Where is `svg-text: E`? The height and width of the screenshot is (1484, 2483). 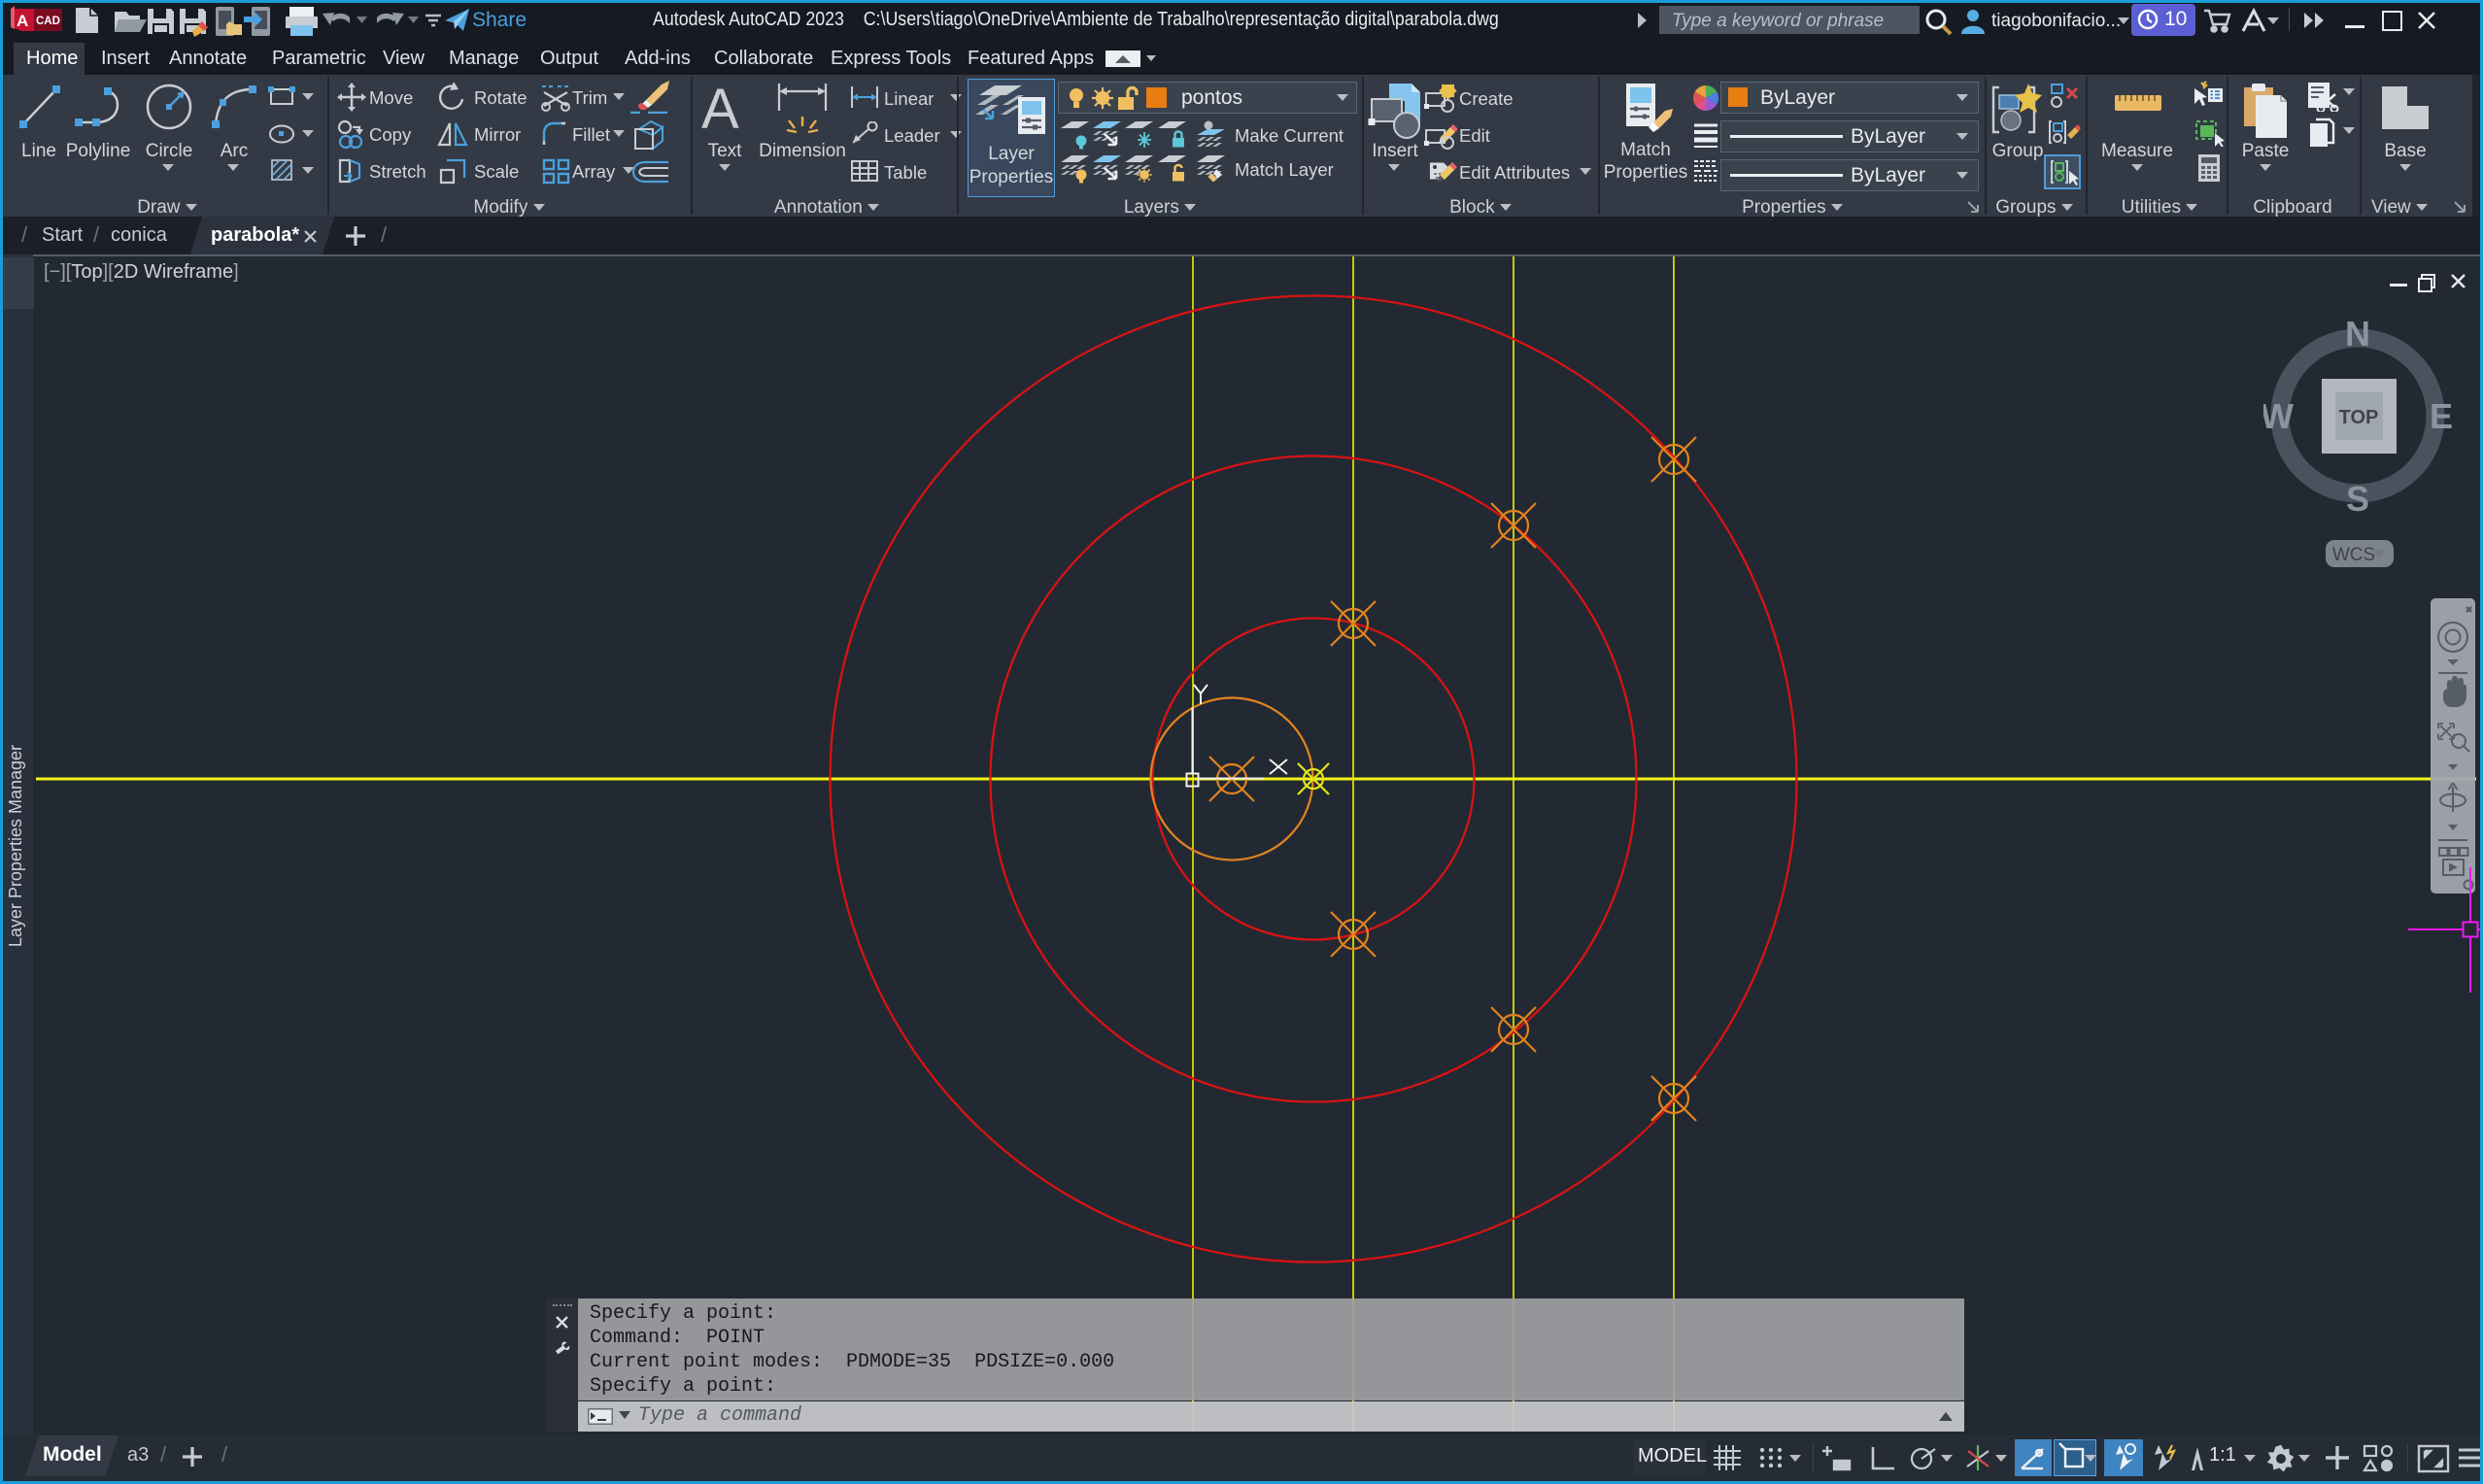 svg-text: E is located at coordinates (2441, 416).